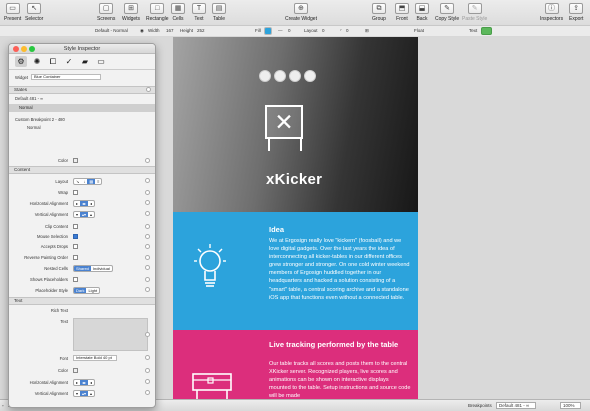 The height and width of the screenshot is (411, 590). What do you see at coordinates (147, 236) in the screenshot?
I see `add-mouse-icon` at bounding box center [147, 236].